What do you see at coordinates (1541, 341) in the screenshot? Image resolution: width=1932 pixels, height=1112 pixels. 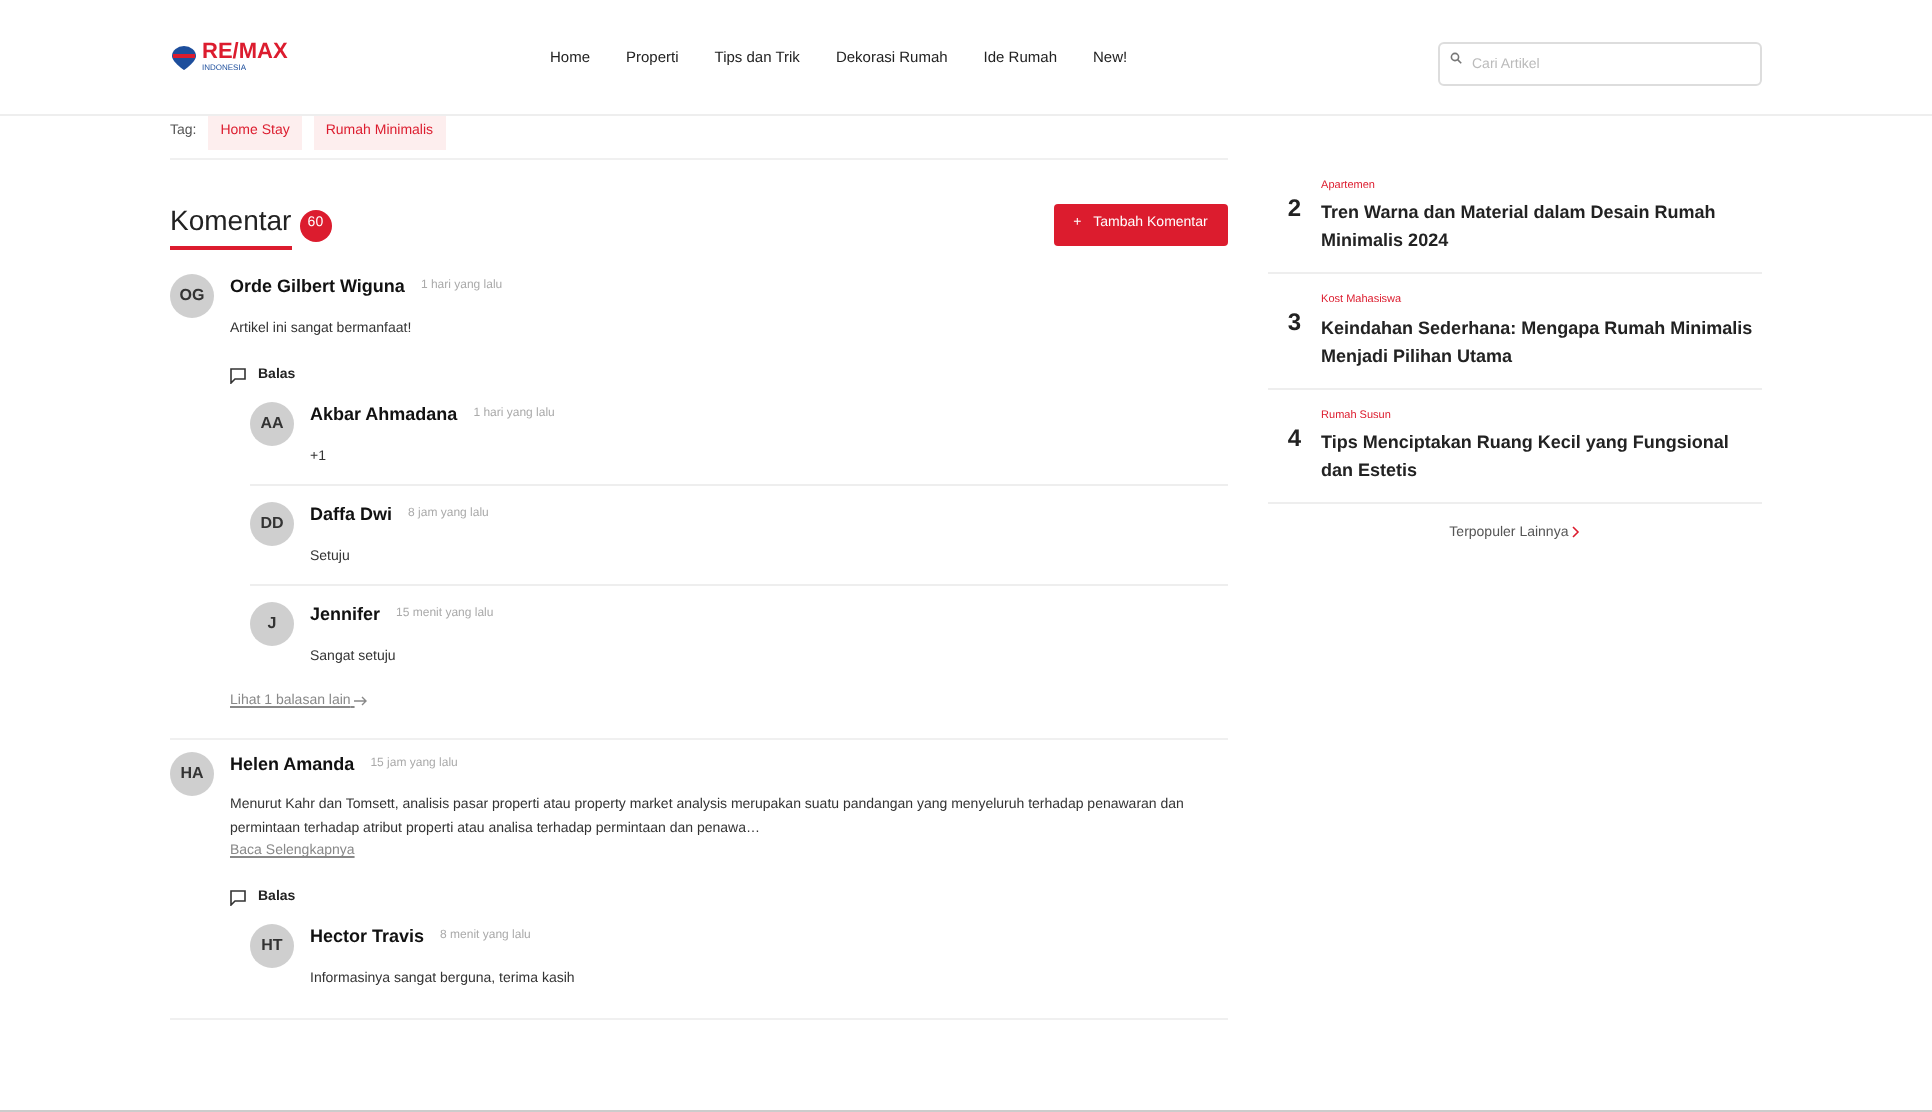 I see `article-title: Keindahan Sederhana: Mengapa Rumah Minimalis Menjadi Pilihan Utama` at bounding box center [1541, 341].